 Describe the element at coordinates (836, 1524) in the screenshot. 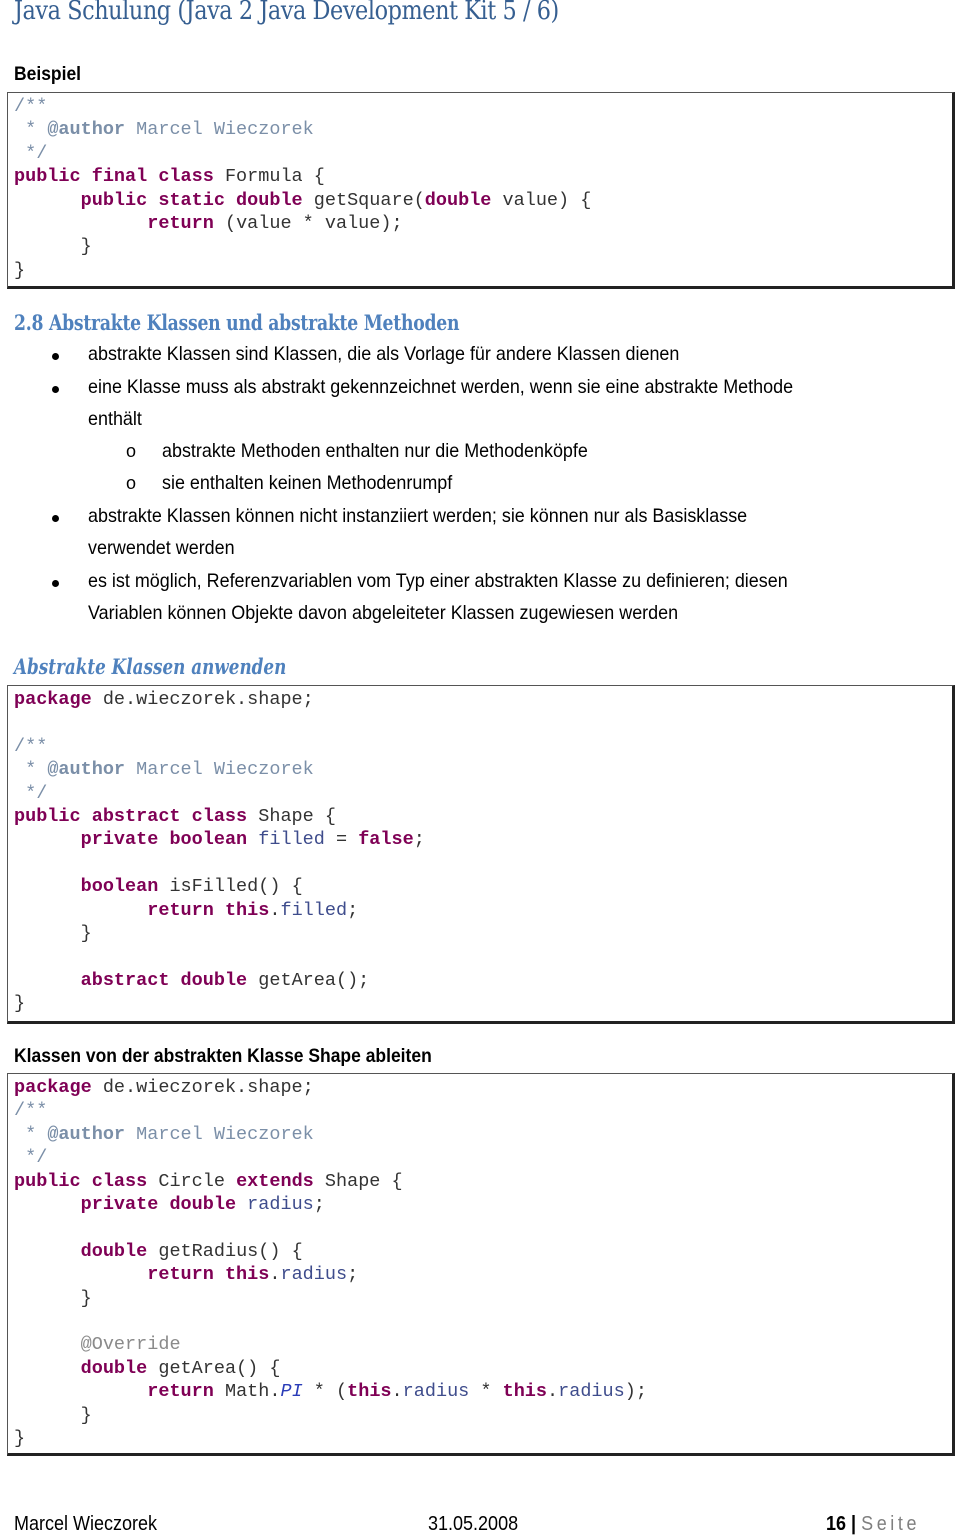

I see `page-number: 16` at that location.